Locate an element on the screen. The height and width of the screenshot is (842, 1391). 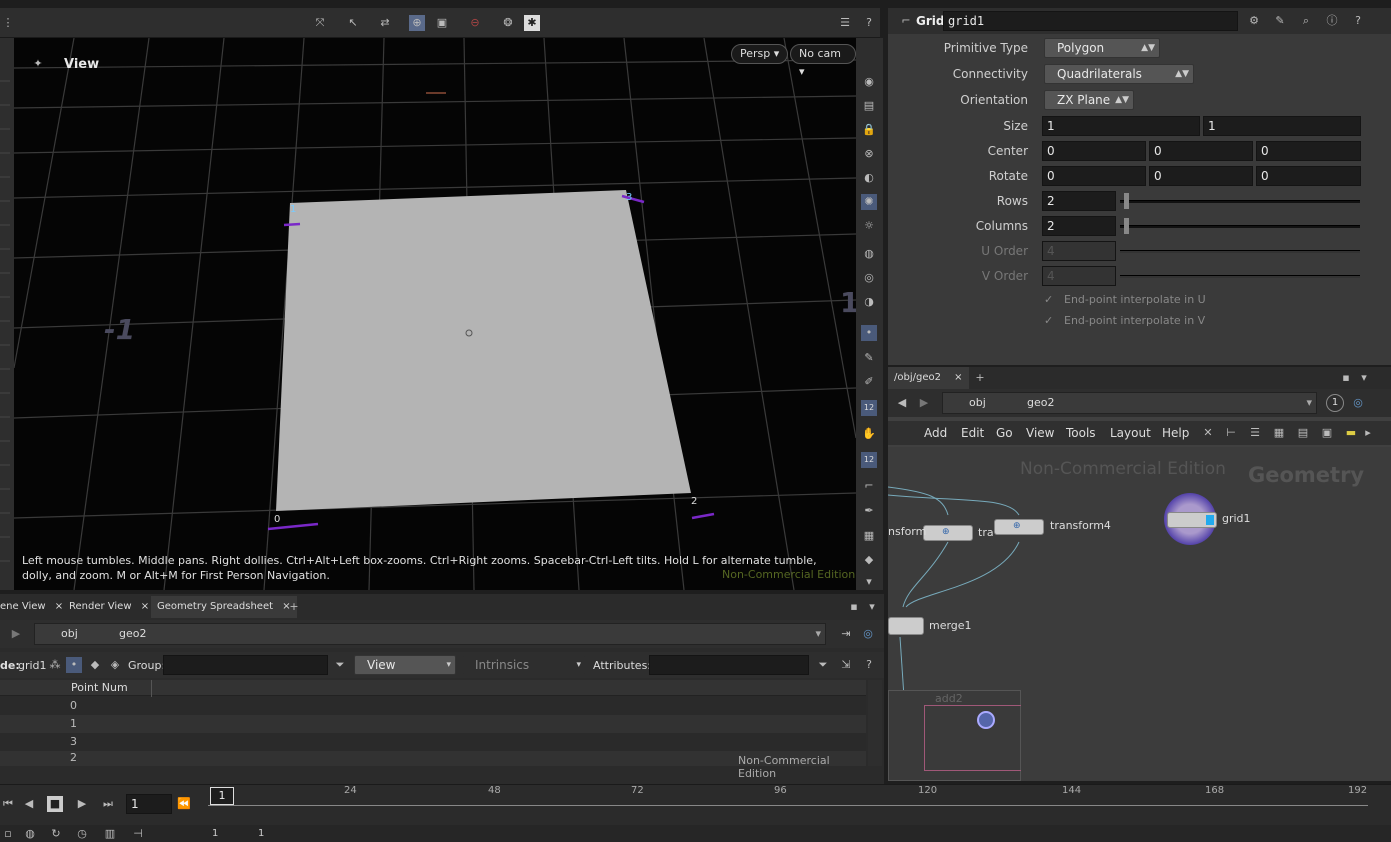
camera-menu-button: No cam ▾ is located at coordinates (823, 61).